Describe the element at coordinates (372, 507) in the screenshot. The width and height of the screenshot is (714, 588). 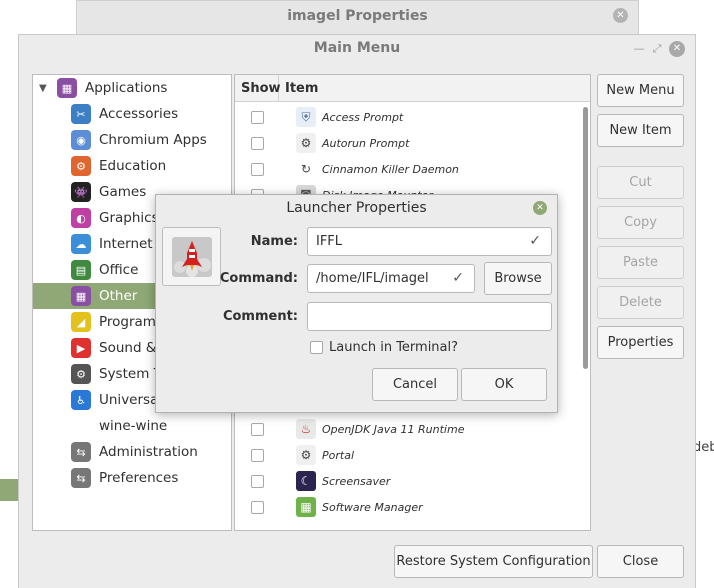
I see `list-item-label: Software Manager` at that location.